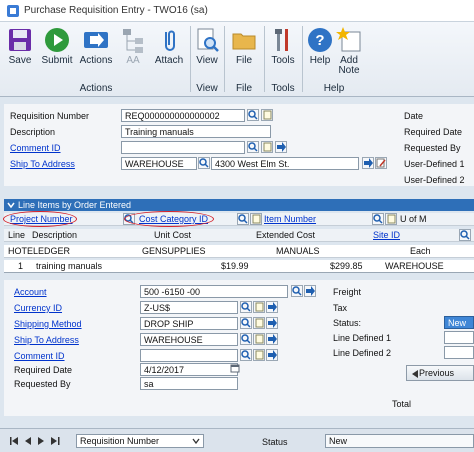 This screenshot has width=474, height=452. Describe the element at coordinates (272, 307) in the screenshot. I see `currency-expand-button` at that location.